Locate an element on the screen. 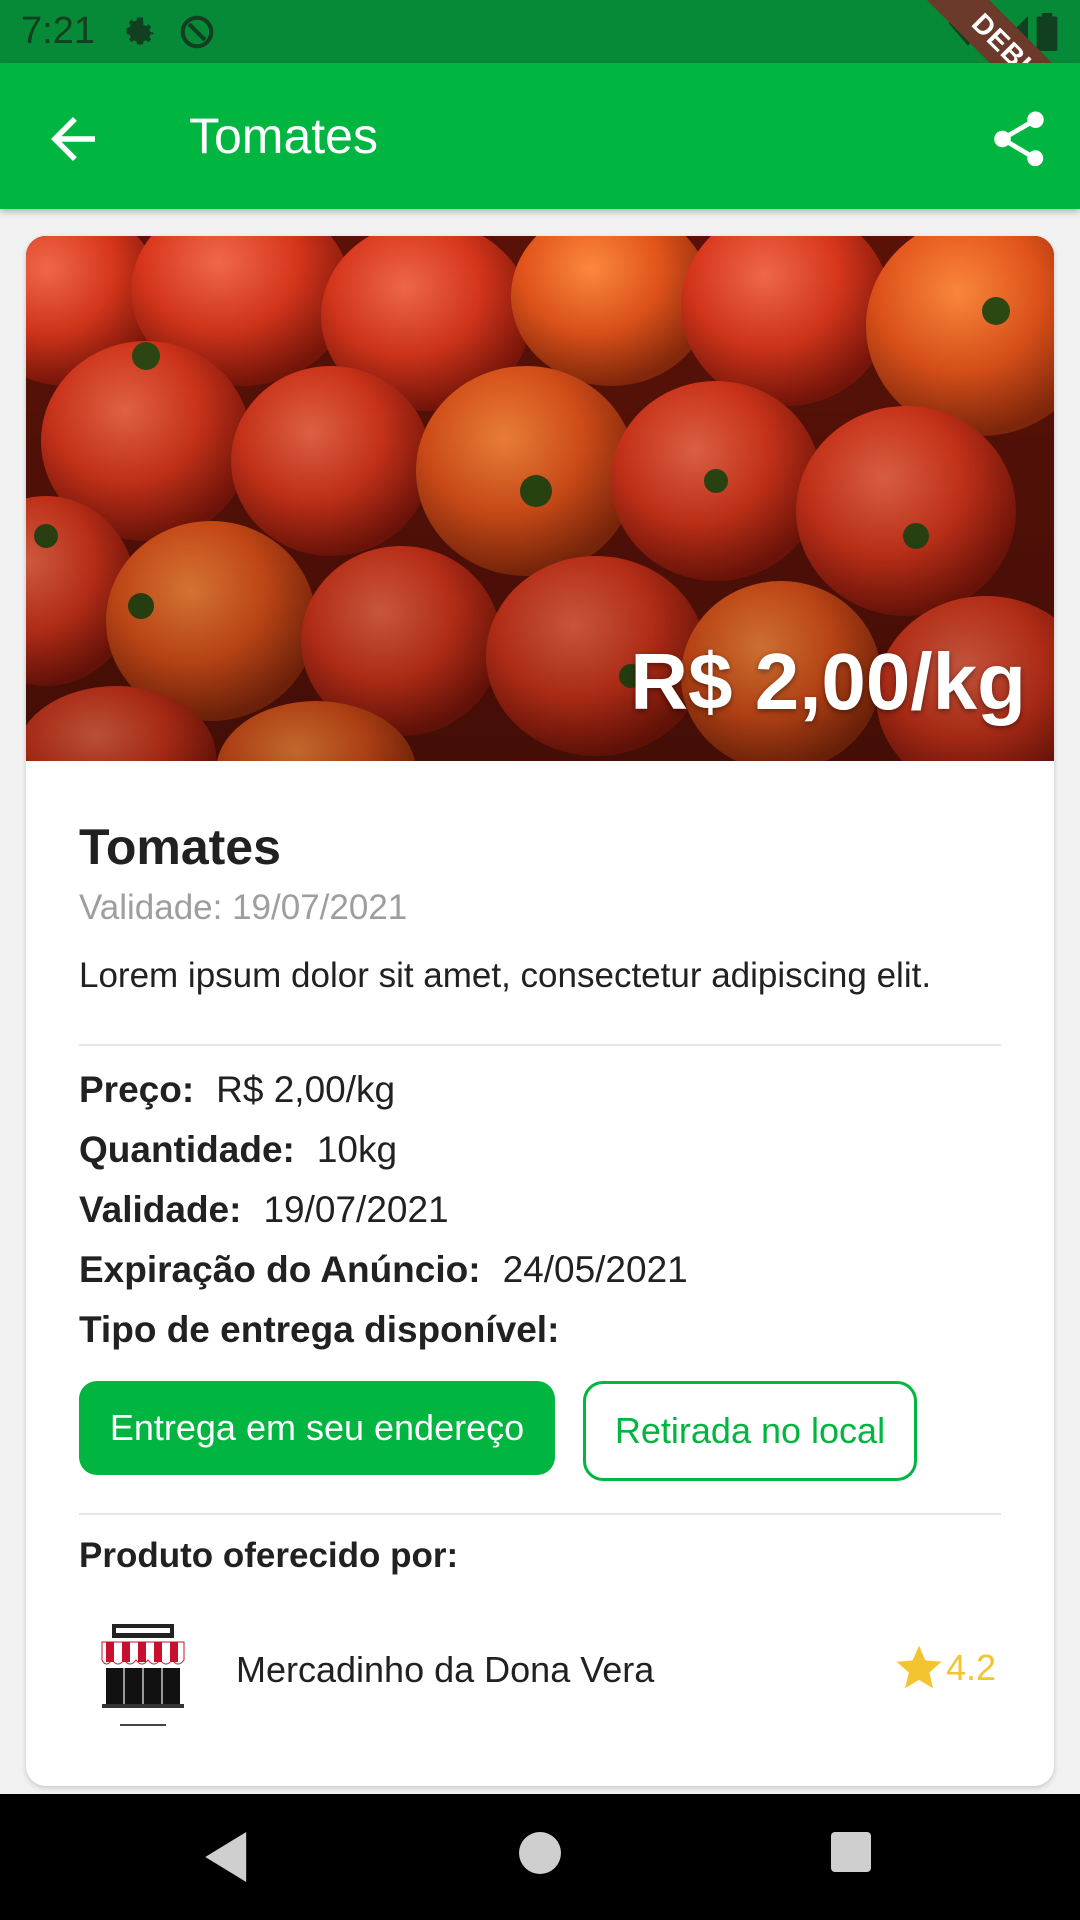 This screenshot has width=1080, height=1920. detail-validity: Validade: 19/07/2021 is located at coordinates (264, 1210).